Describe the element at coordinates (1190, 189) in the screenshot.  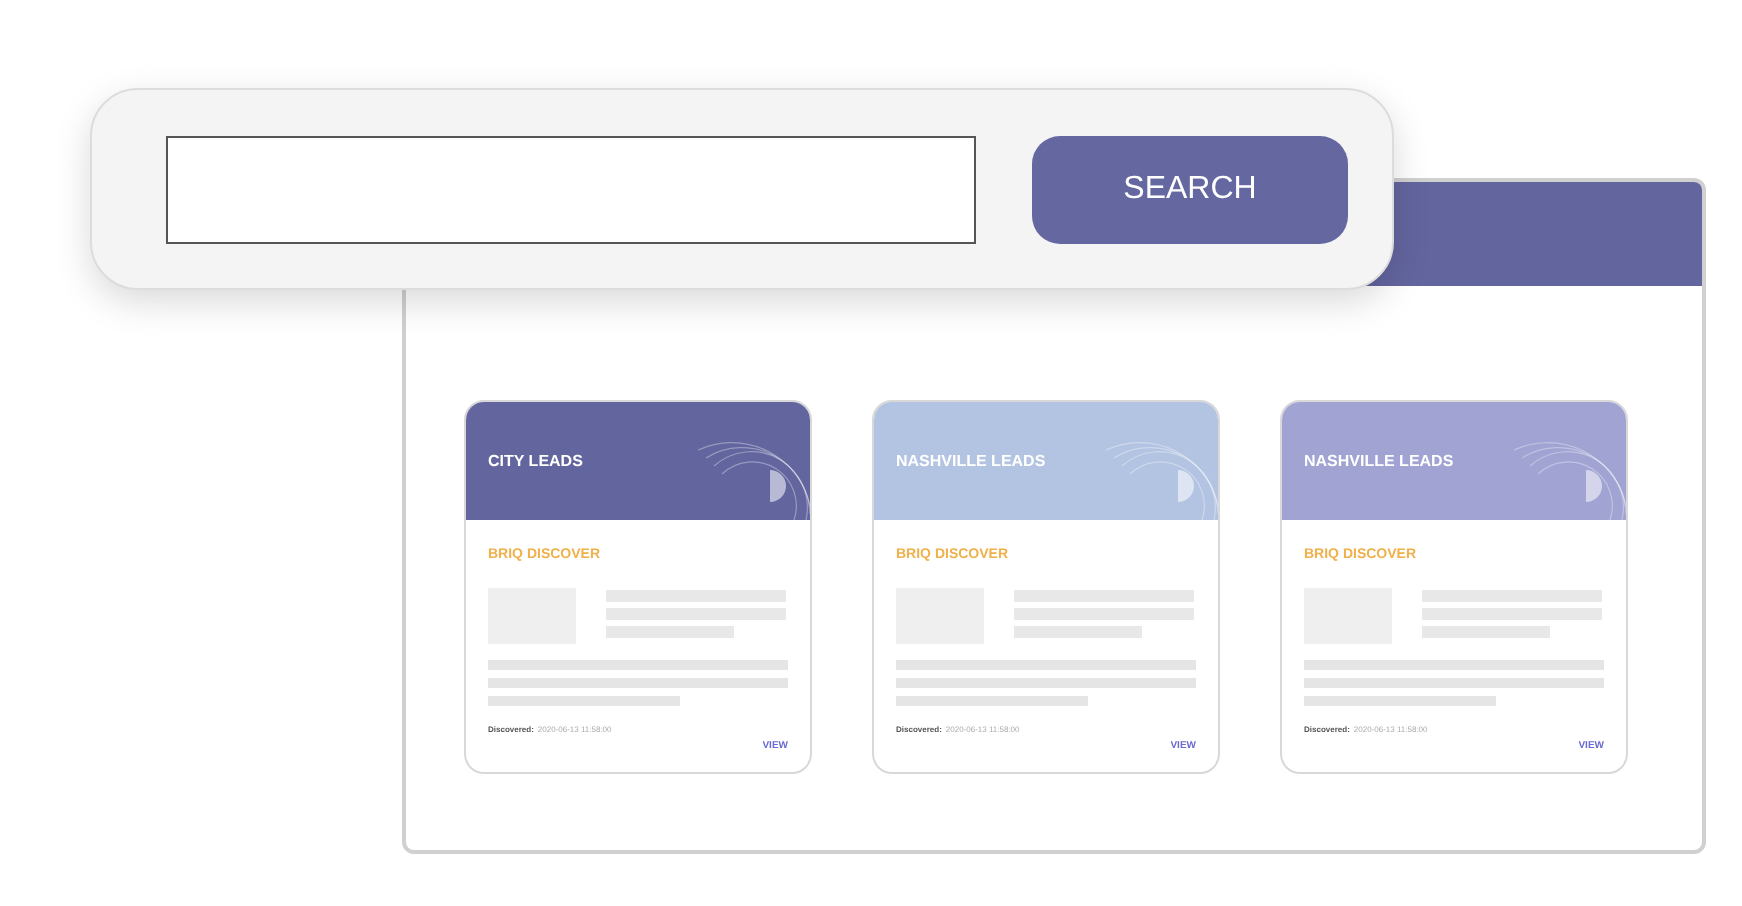
I see `search-button: SEARCH` at that location.